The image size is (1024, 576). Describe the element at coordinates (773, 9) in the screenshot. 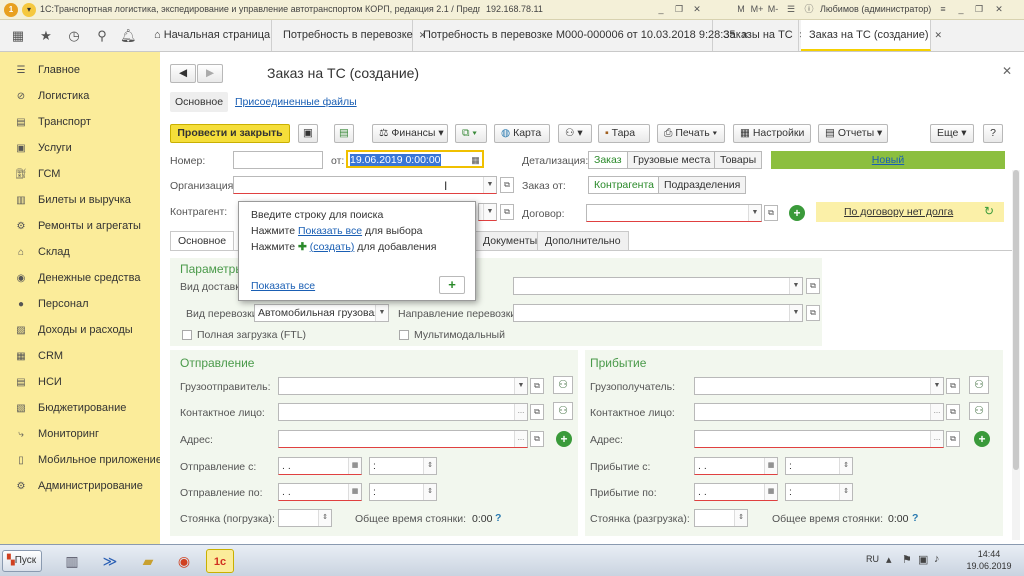

I see `memory-minus-button: M-` at that location.